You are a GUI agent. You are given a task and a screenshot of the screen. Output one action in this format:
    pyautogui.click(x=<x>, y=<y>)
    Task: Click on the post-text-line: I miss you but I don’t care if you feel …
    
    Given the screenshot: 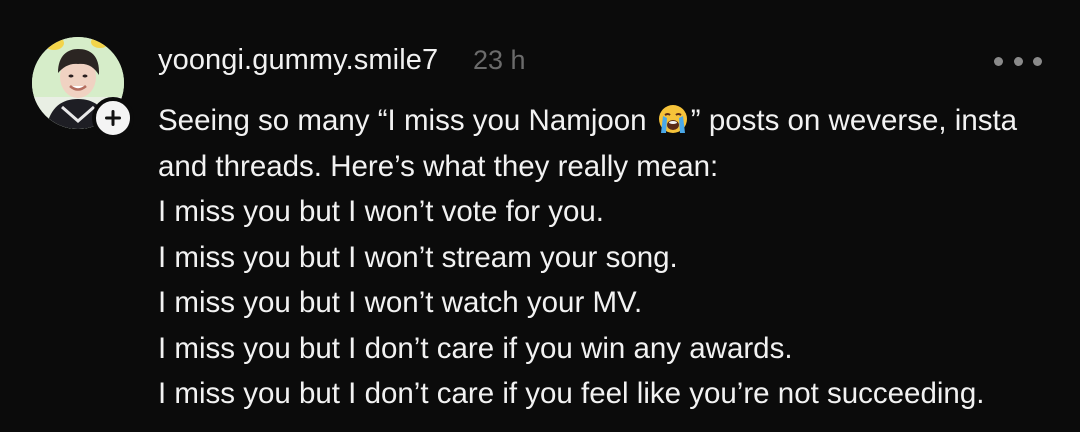 What is the action you would take?
    pyautogui.click(x=571, y=393)
    